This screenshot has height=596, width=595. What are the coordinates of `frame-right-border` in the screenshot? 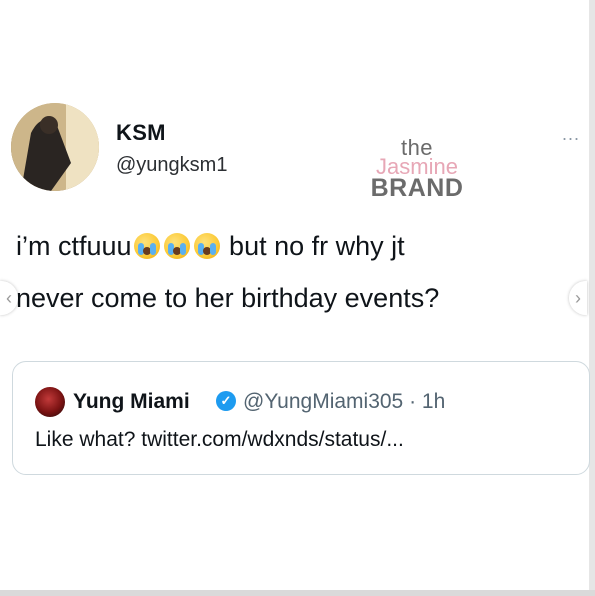 It's located at (592, 298).